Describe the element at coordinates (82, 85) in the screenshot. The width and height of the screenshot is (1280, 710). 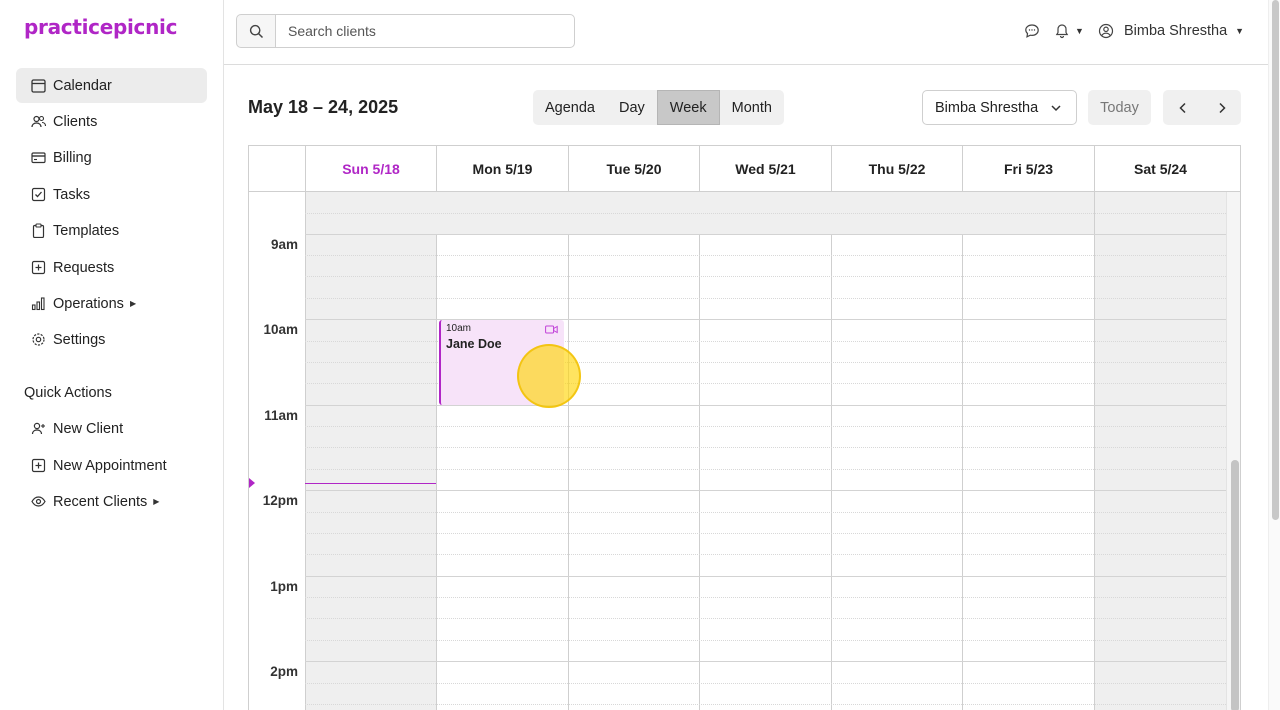
I see `sidebar-item-label: Calendar` at that location.